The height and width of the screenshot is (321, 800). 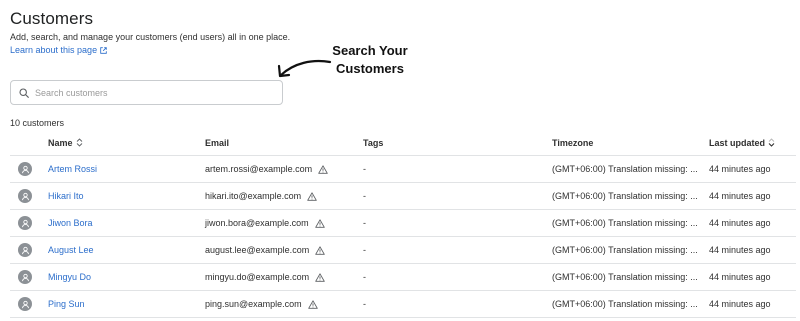 I want to click on learn-link-label: Learn about this page, so click(x=54, y=50).